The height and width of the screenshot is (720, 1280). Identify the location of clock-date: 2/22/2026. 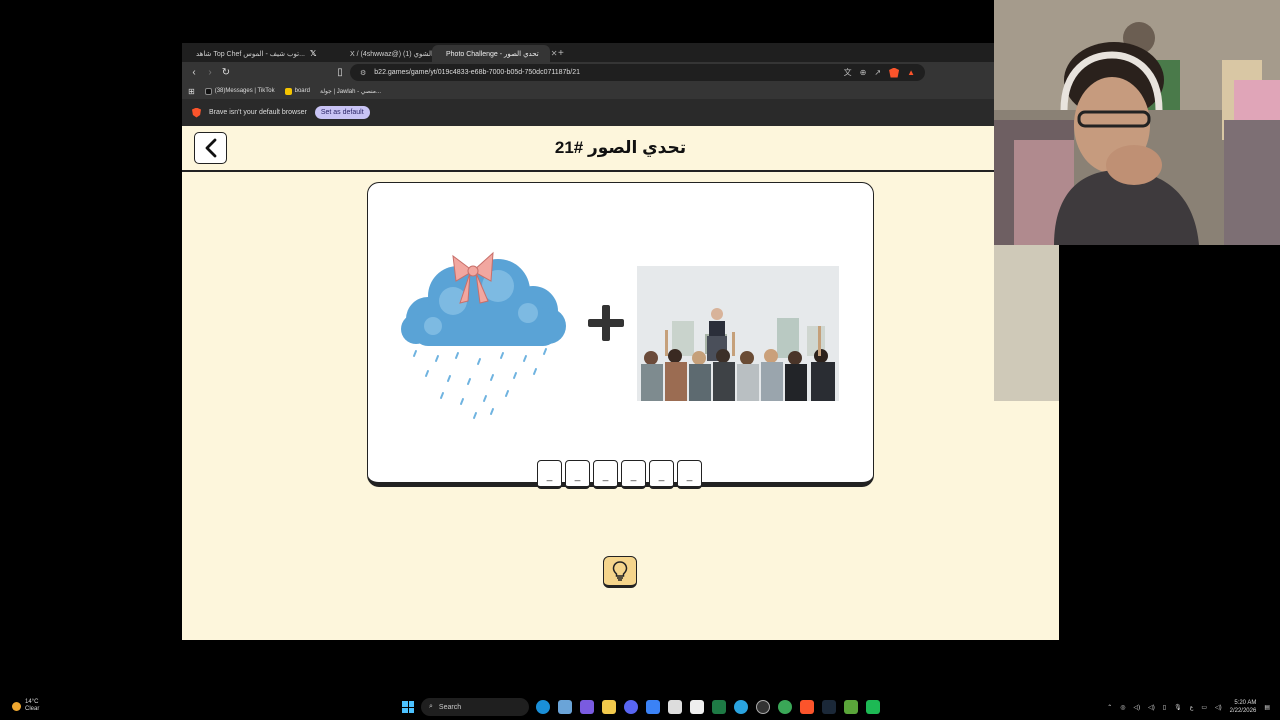
(1243, 711).